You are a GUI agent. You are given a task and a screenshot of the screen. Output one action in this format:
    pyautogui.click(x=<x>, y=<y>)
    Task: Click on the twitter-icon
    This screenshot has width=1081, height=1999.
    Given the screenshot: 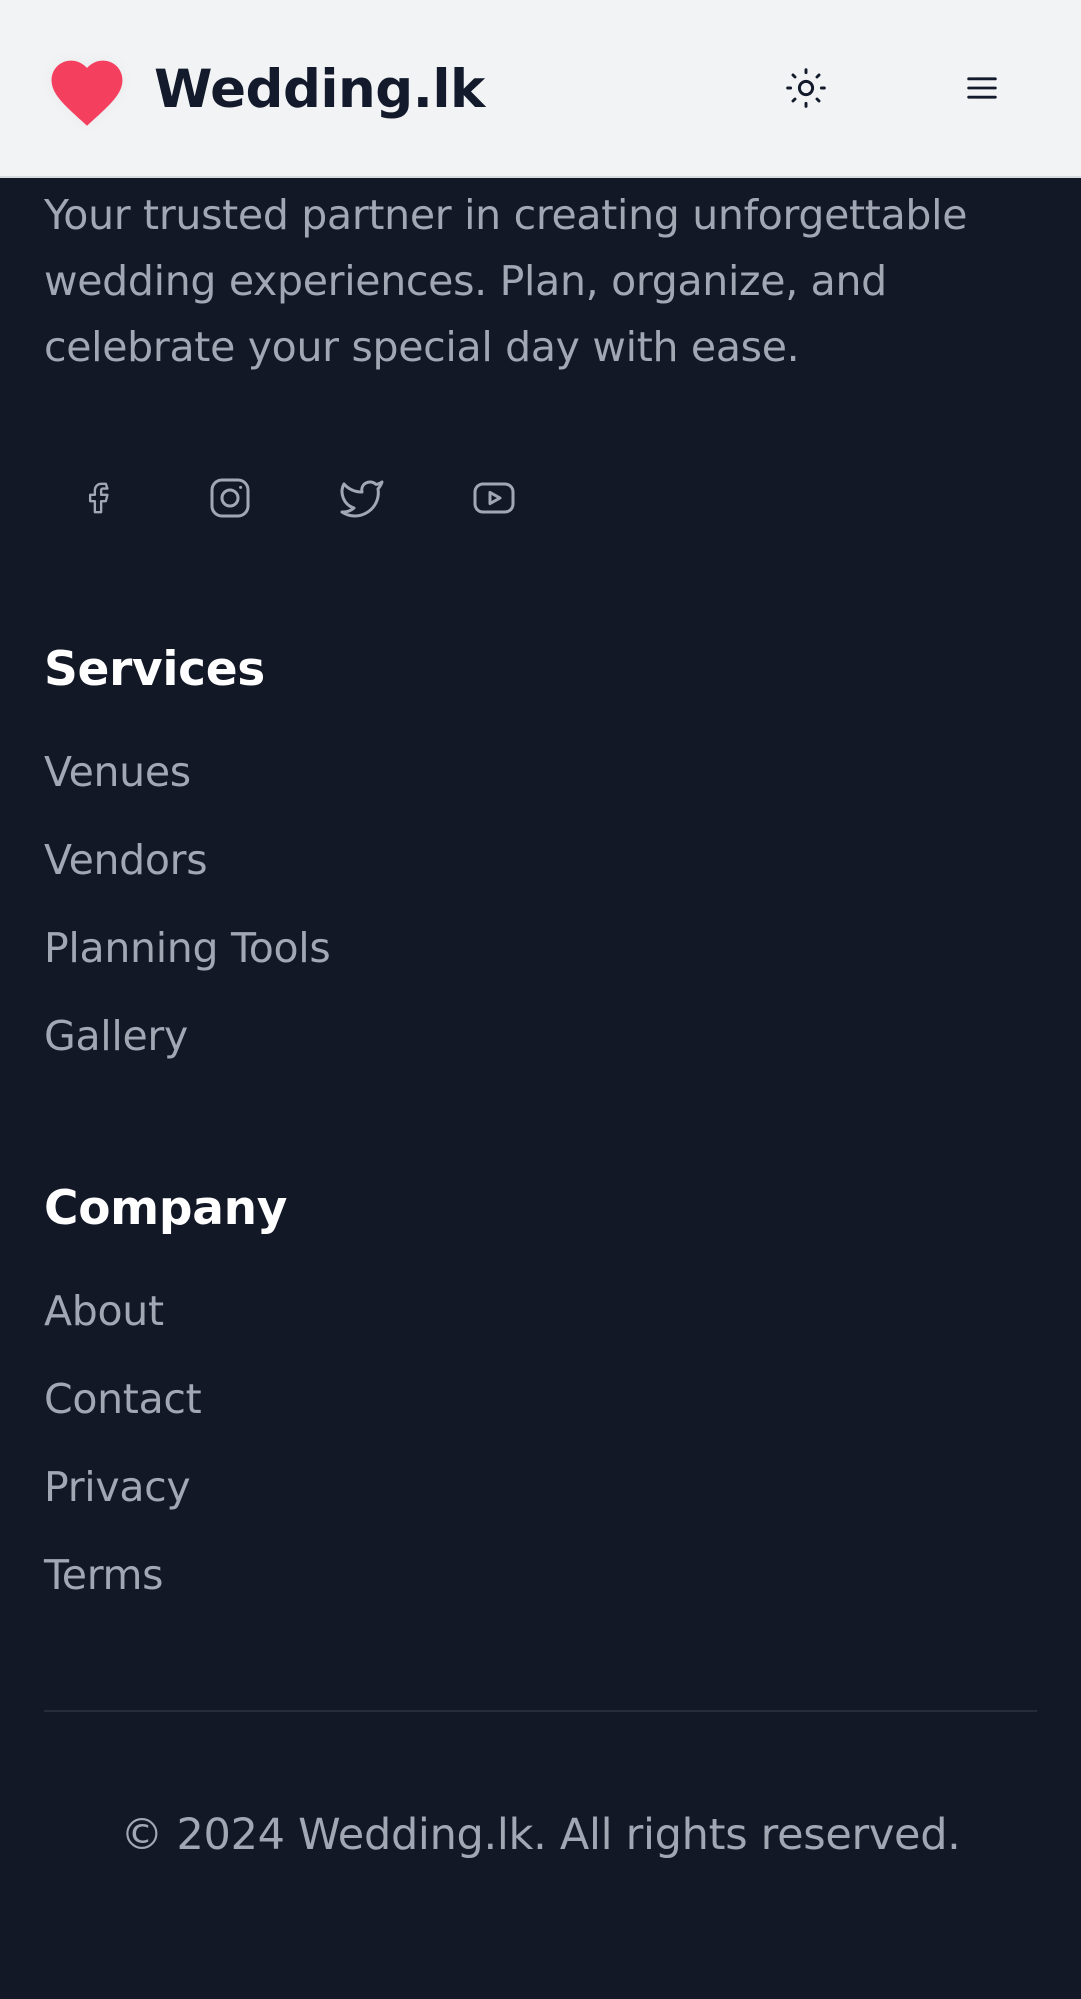 What is the action you would take?
    pyautogui.click(x=362, y=499)
    